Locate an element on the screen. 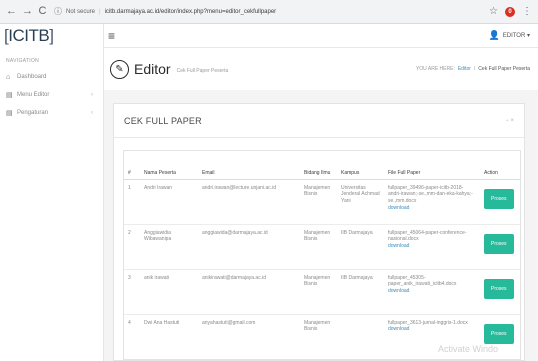 The height and width of the screenshot is (361, 538). panel-header: CEK FULL PAPER − × is located at coordinates (319, 121).